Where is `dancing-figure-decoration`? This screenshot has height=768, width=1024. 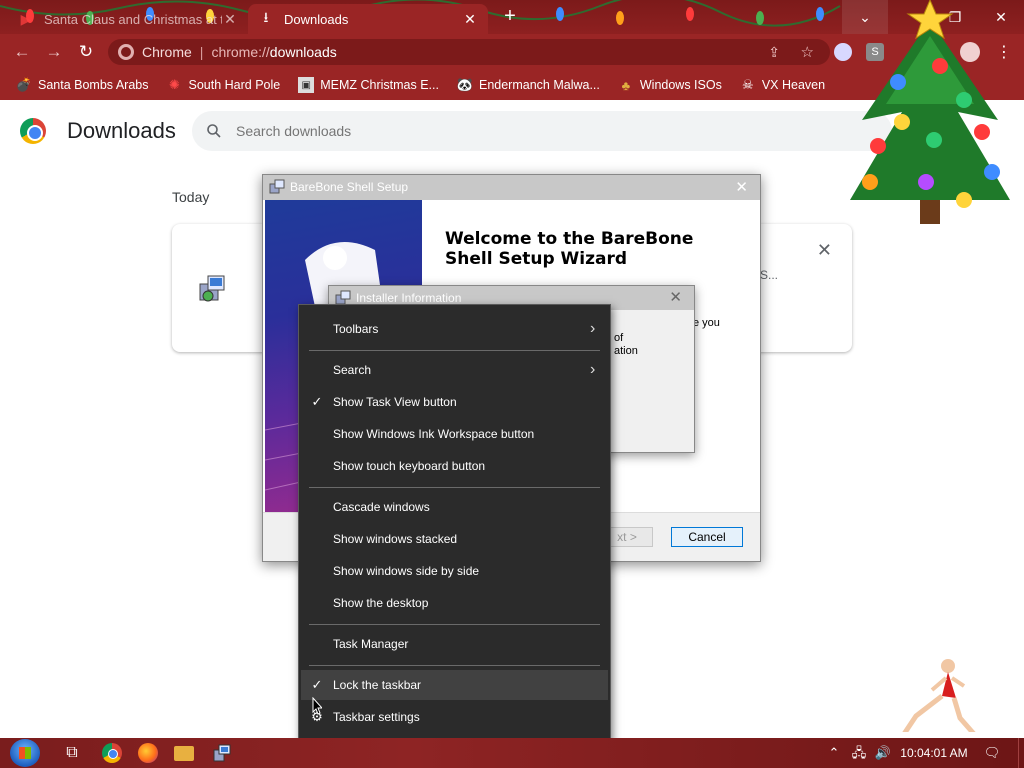
dancing-figure-decoration is located at coordinates (939, 698).